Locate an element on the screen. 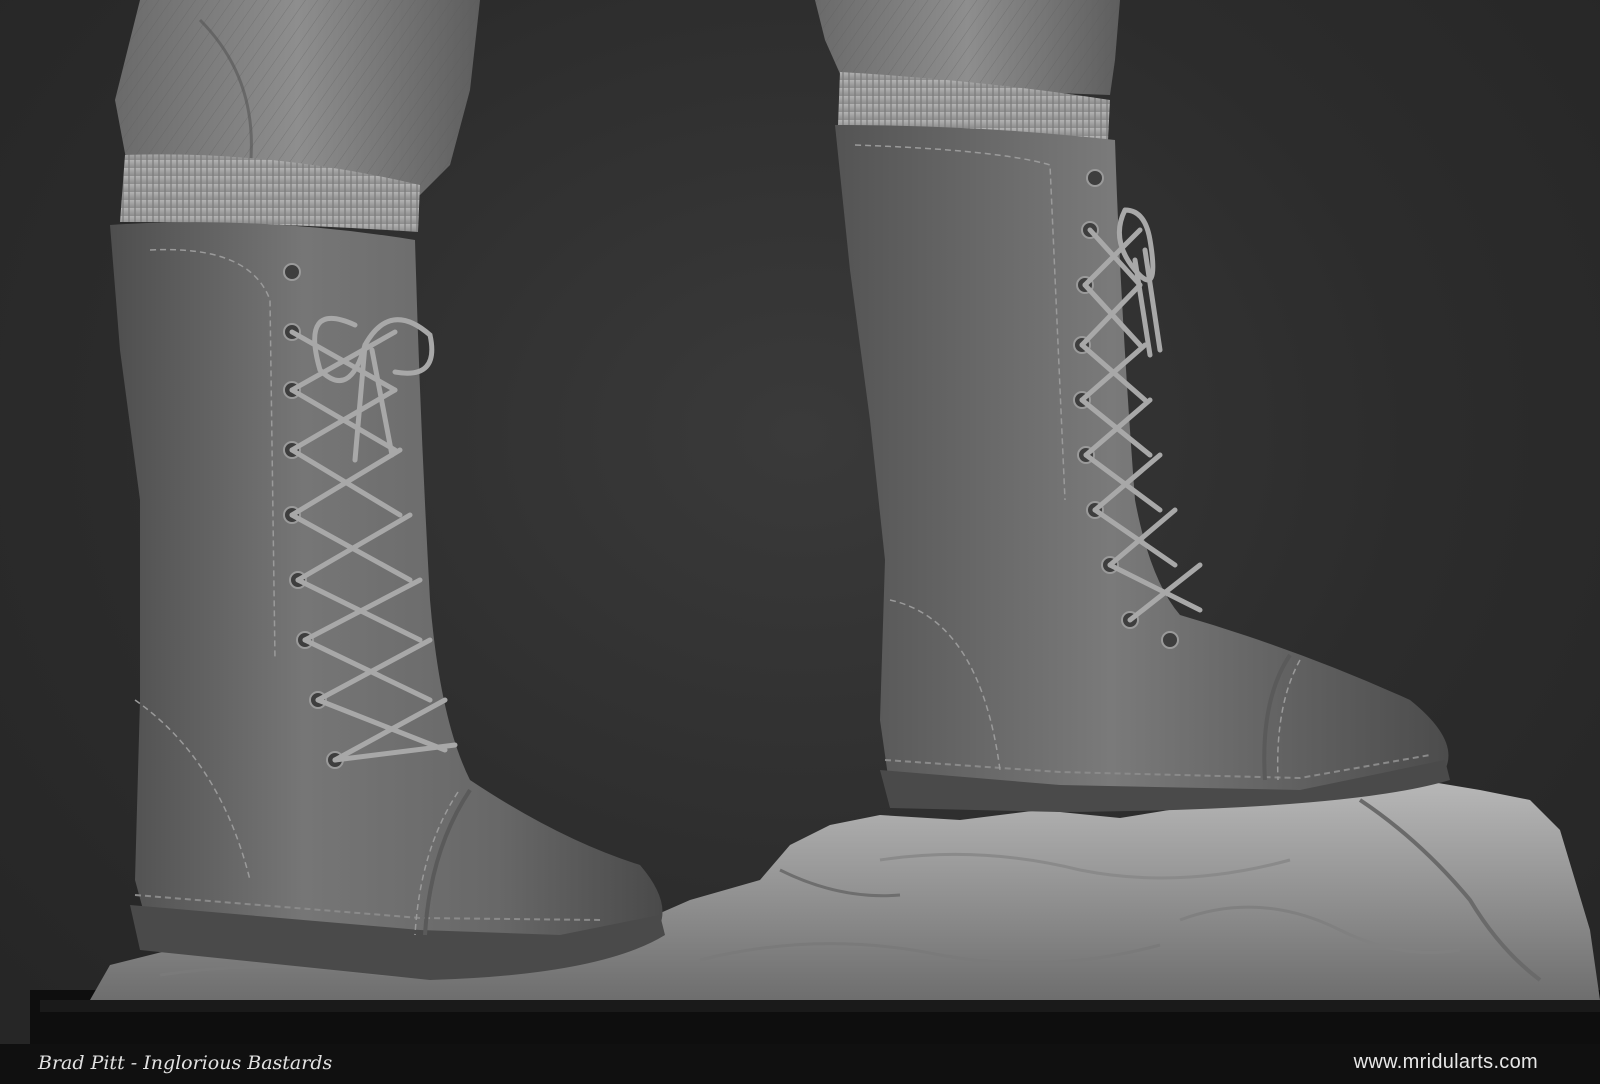 The width and height of the screenshot is (1600, 1084). artwork-title: Brad Pitt - Inglorious Bastards is located at coordinates (185, 1063).